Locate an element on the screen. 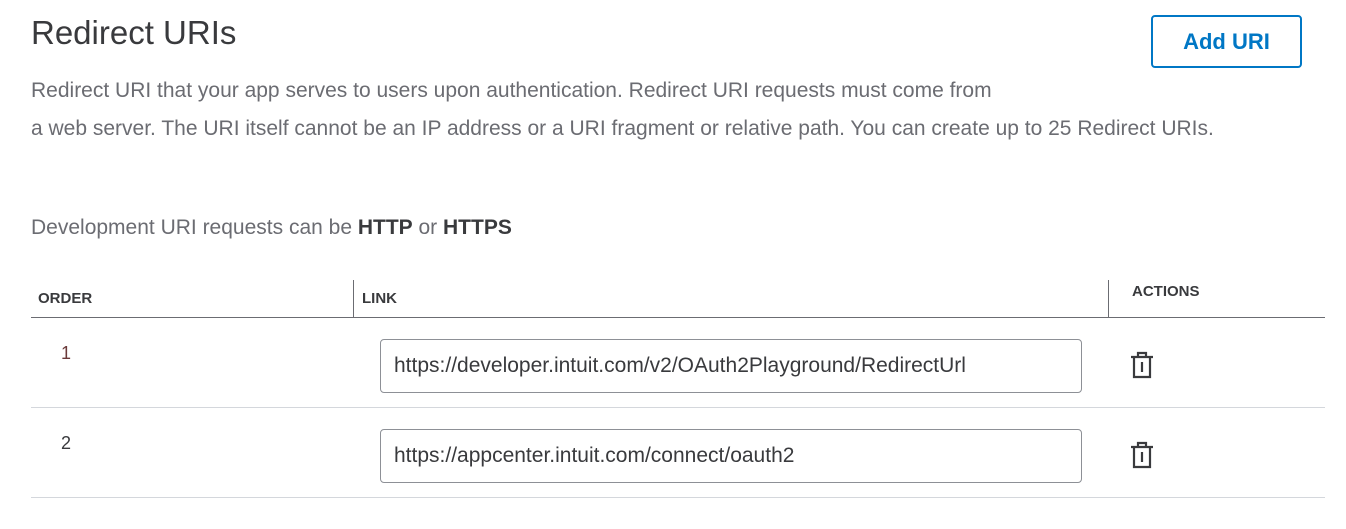 Image resolution: width=1346 pixels, height=529 pixels. http-label: HTTP is located at coordinates (385, 227).